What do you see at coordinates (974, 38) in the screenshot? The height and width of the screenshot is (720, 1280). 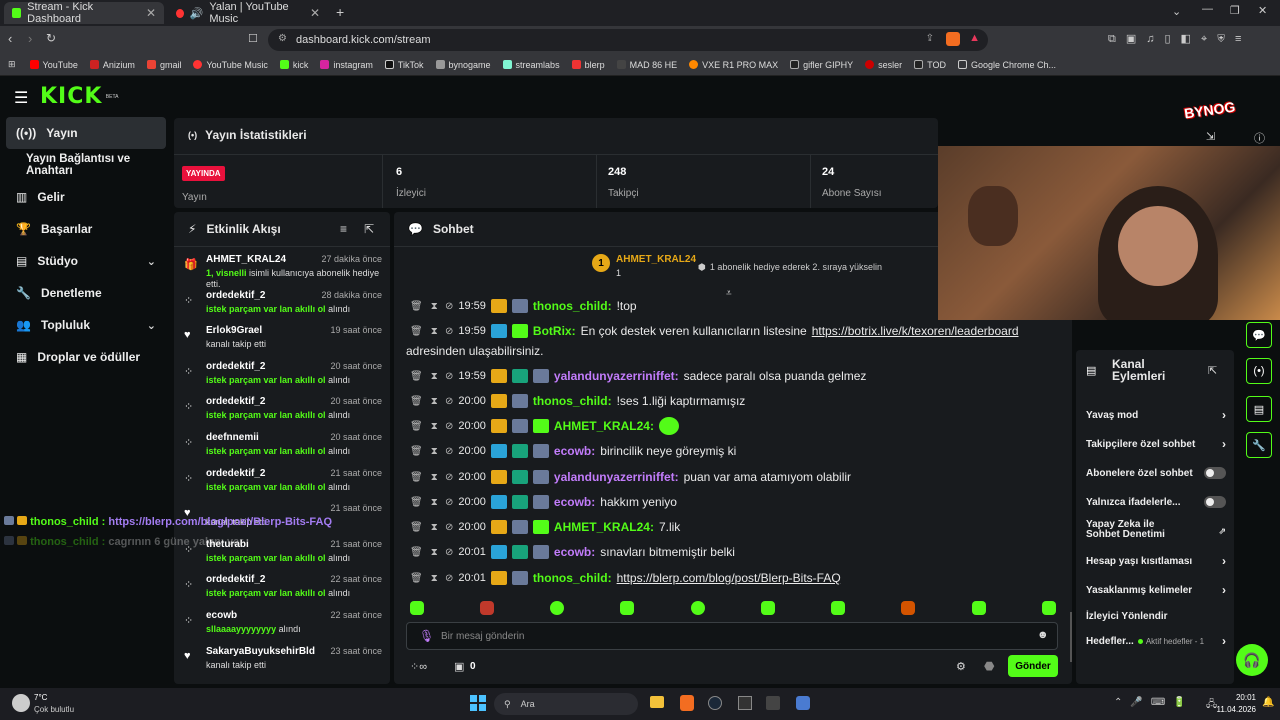 I see `brave-rewards-icon: ▲` at bounding box center [974, 38].